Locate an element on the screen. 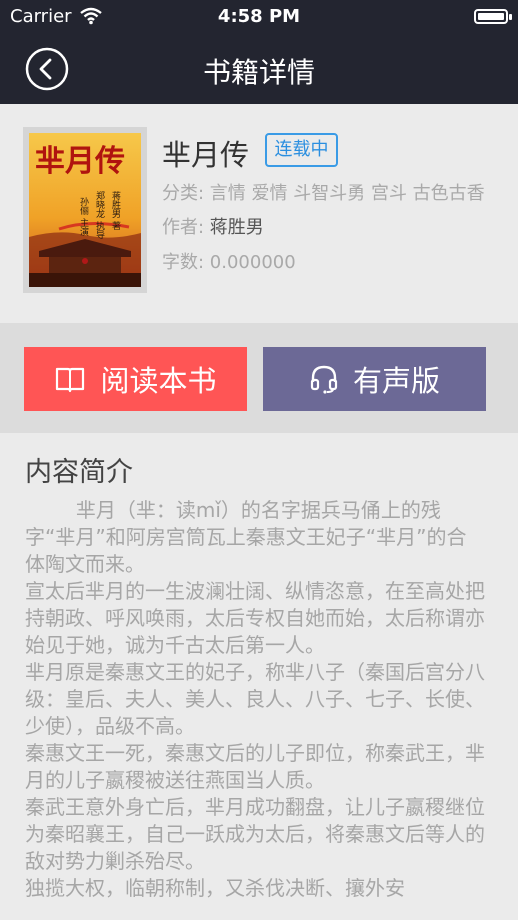 This screenshot has height=920, width=518. word-count-label: 字数: is located at coordinates (186, 262).